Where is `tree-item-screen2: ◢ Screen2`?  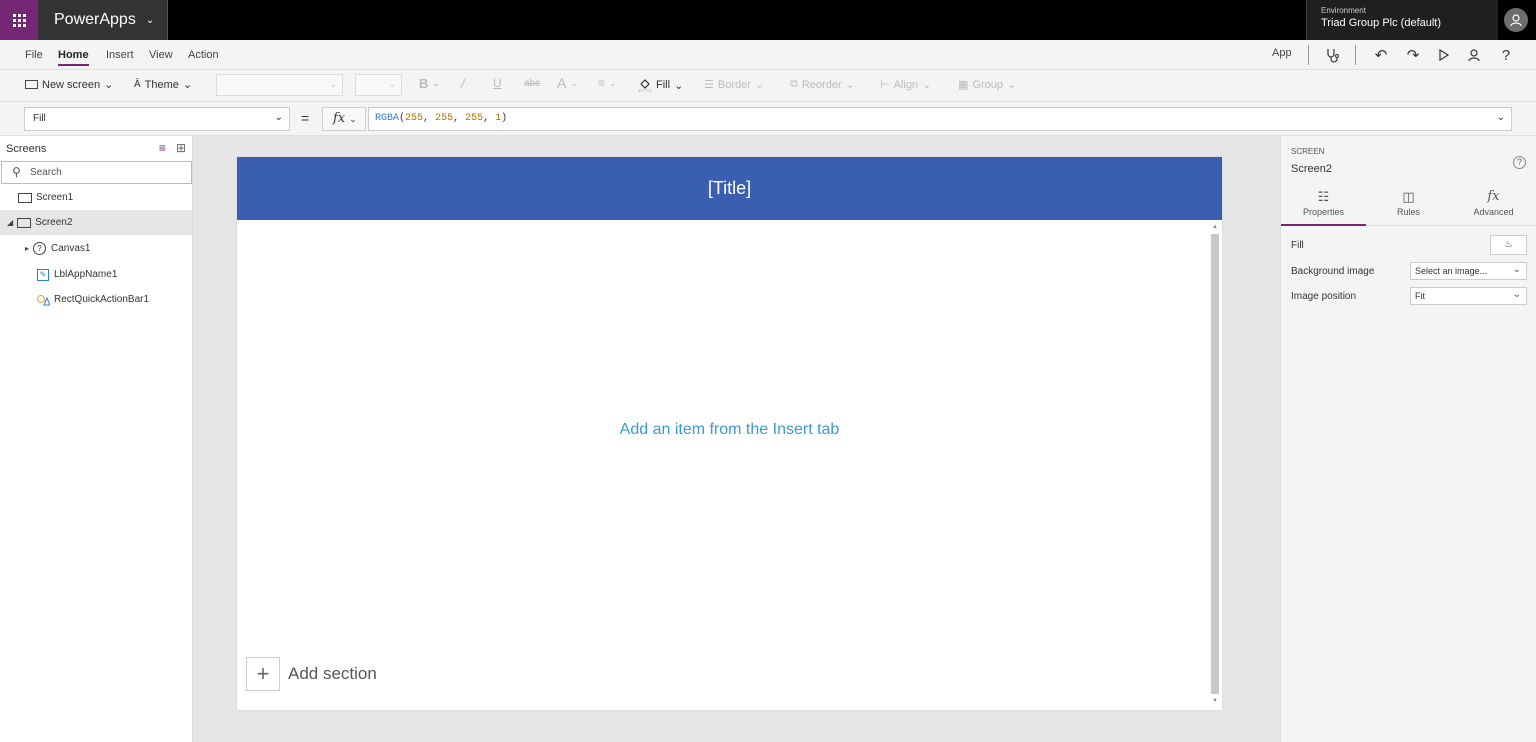
tree-item-screen2: ◢ Screen2 is located at coordinates (96, 222).